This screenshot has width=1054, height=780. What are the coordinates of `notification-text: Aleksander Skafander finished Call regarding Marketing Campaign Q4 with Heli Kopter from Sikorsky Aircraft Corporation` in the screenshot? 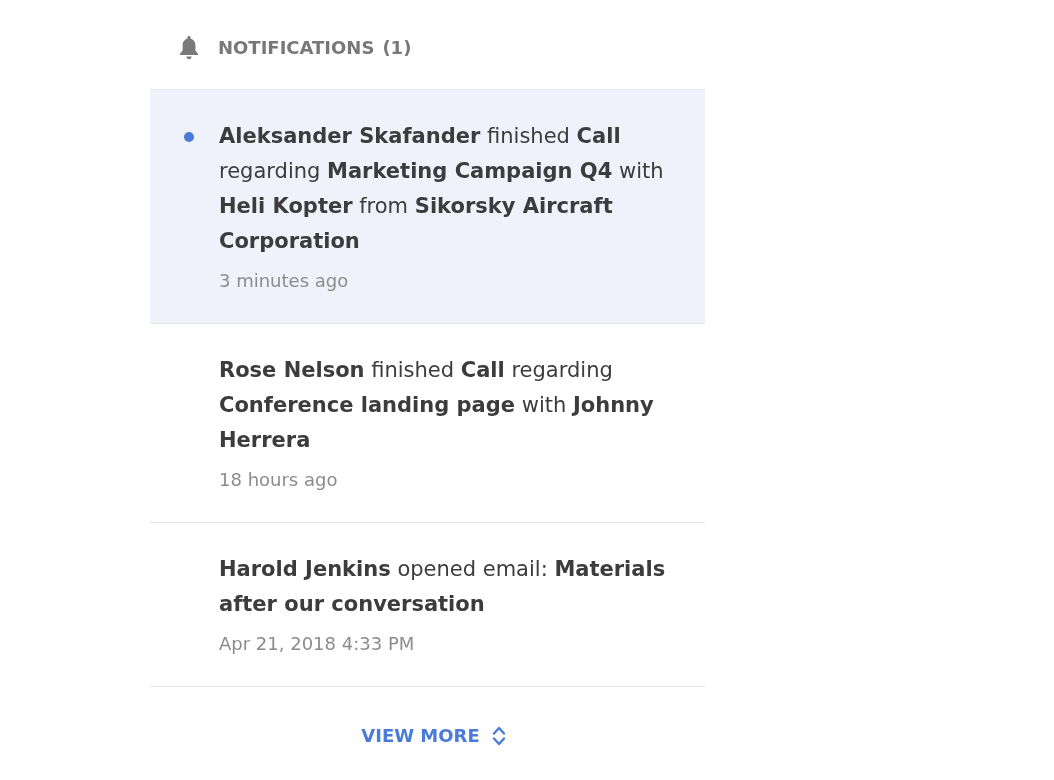 It's located at (442, 189).